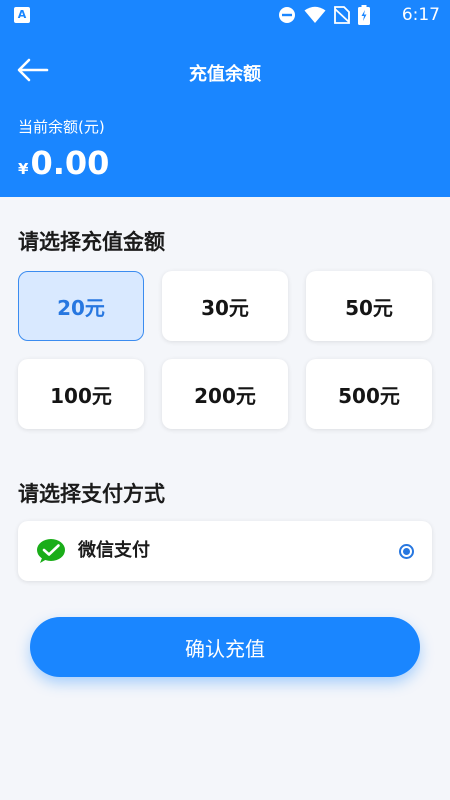  Describe the element at coordinates (369, 394) in the screenshot. I see `amount-option-500: 500元` at that location.